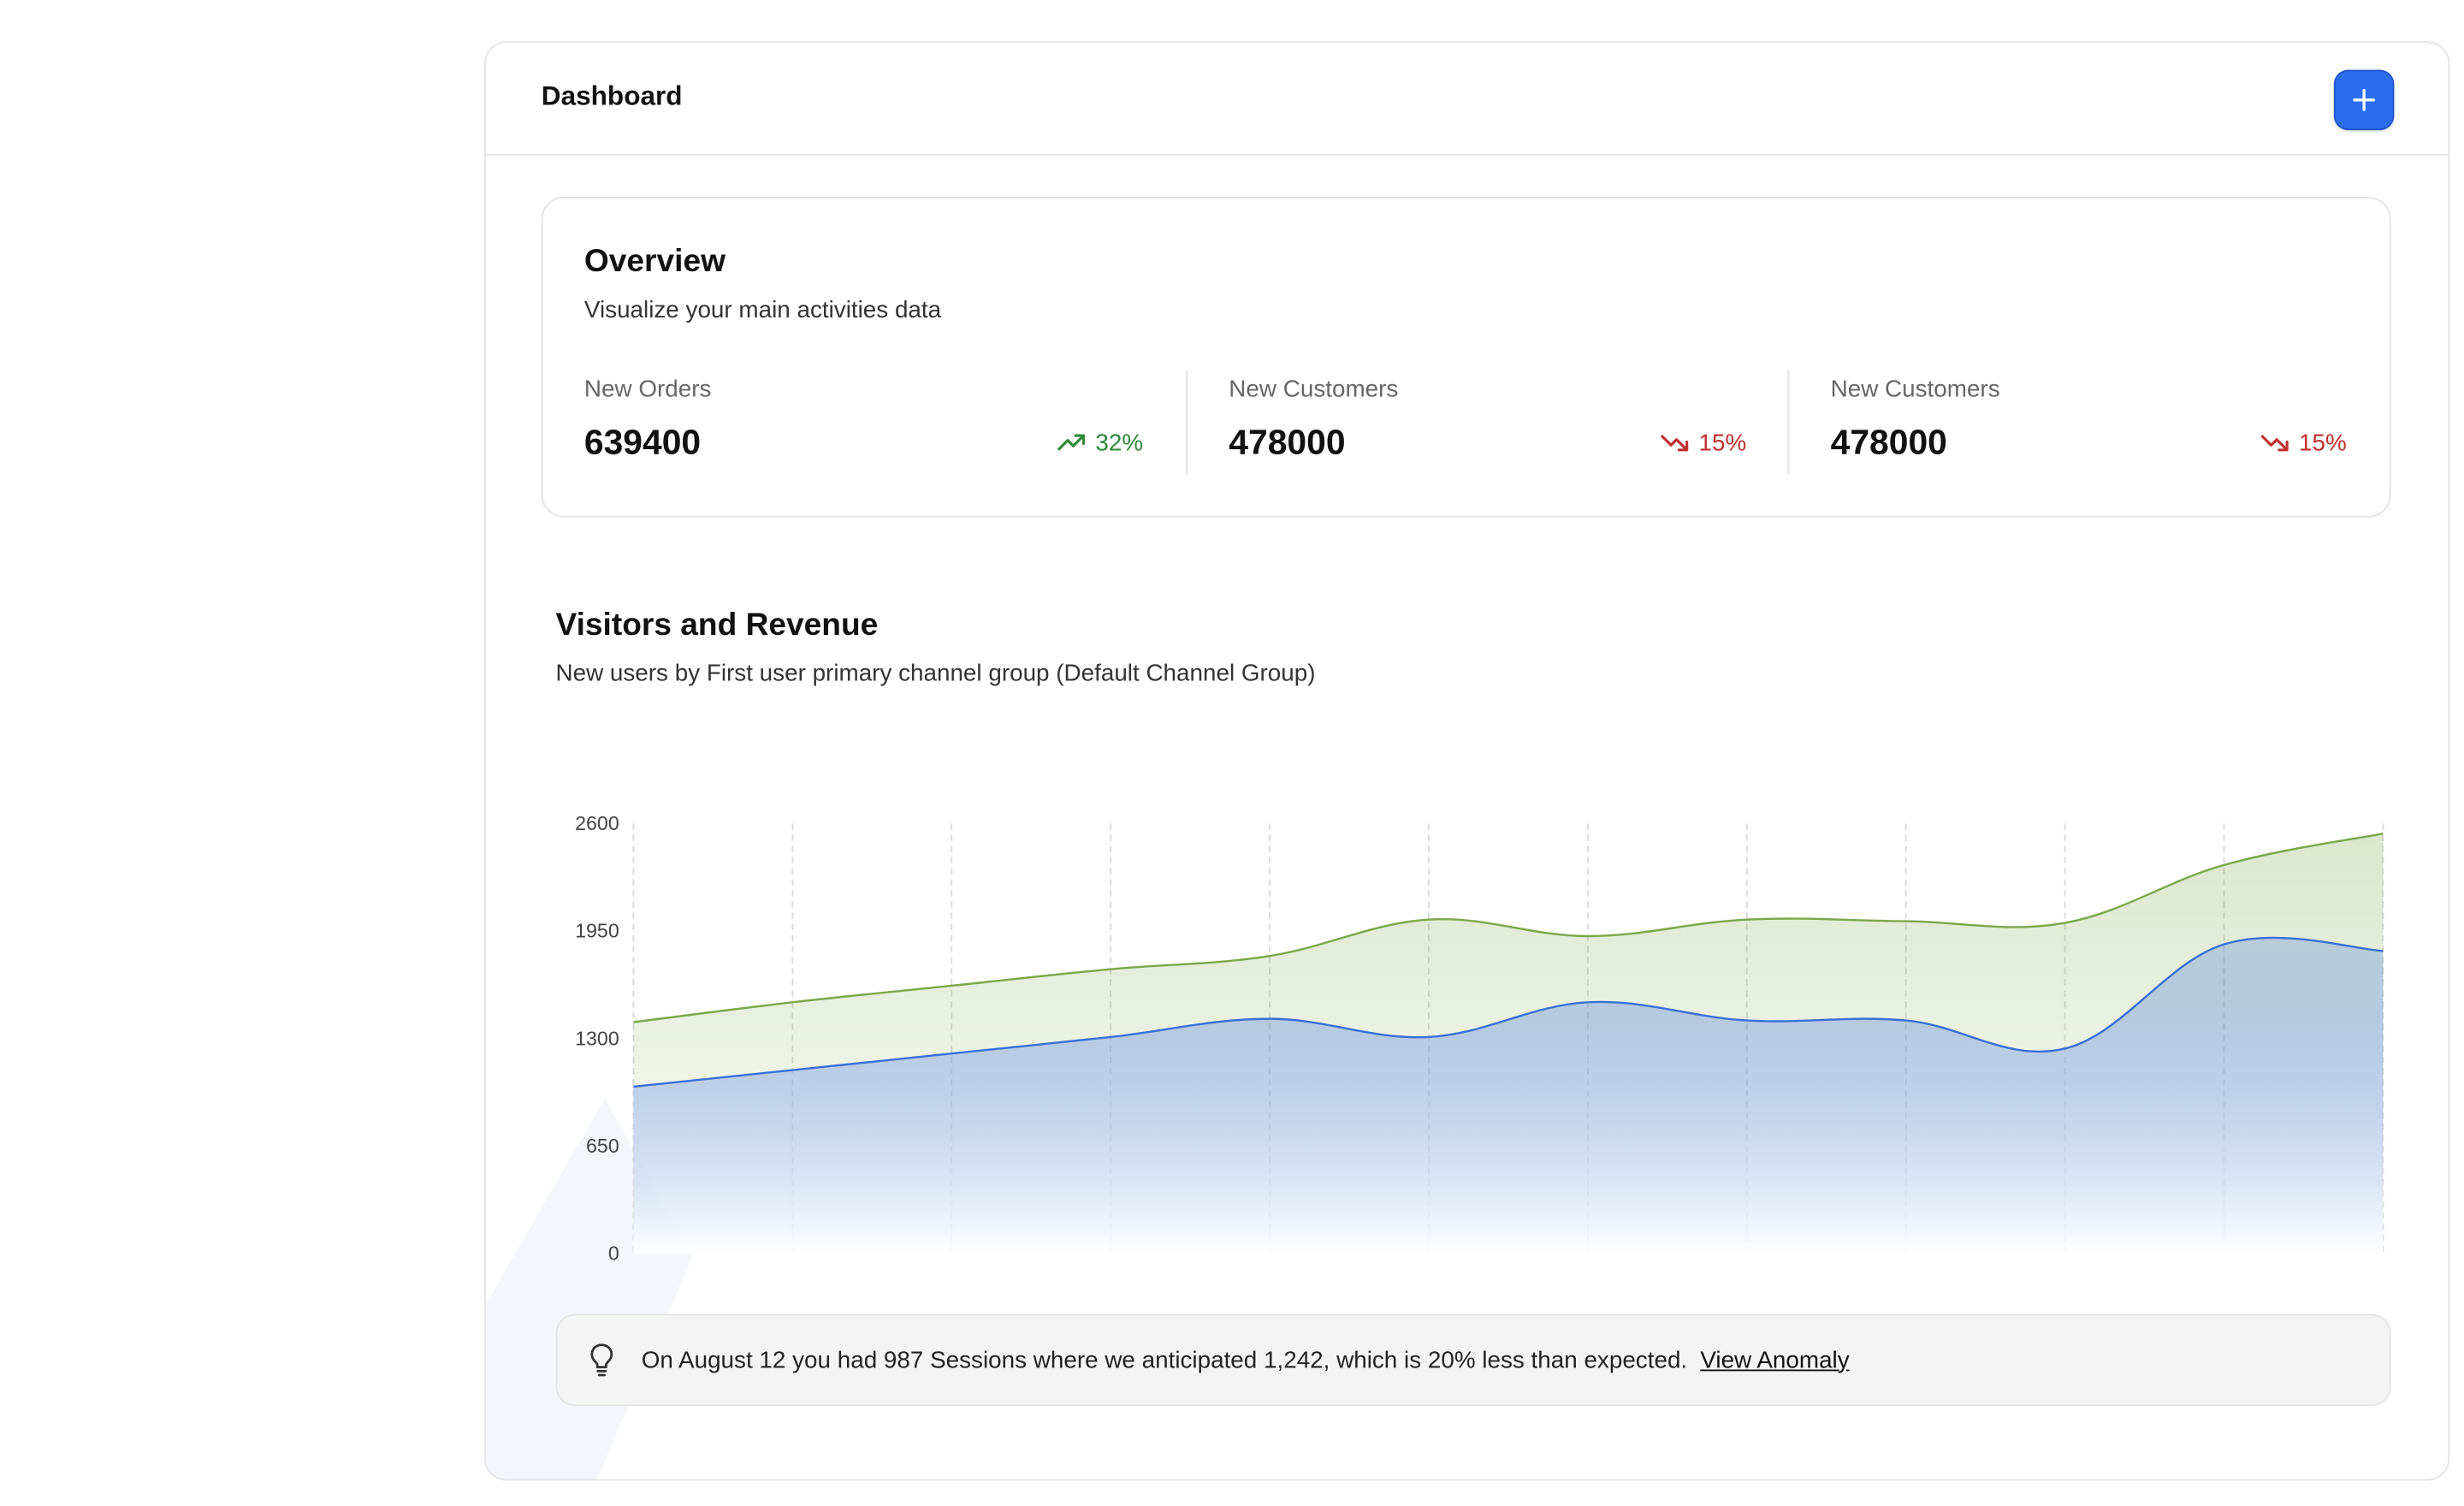  What do you see at coordinates (612, 96) in the screenshot?
I see `page-title: Dashboard` at bounding box center [612, 96].